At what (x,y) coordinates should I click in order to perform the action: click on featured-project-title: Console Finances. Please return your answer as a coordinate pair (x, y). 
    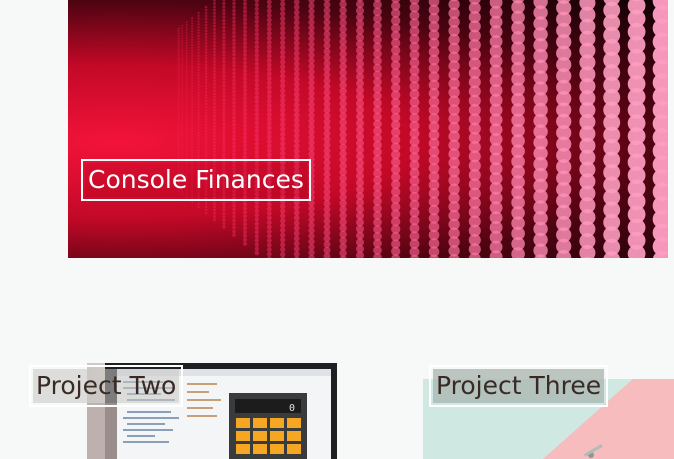
    Looking at the image, I should click on (196, 180).